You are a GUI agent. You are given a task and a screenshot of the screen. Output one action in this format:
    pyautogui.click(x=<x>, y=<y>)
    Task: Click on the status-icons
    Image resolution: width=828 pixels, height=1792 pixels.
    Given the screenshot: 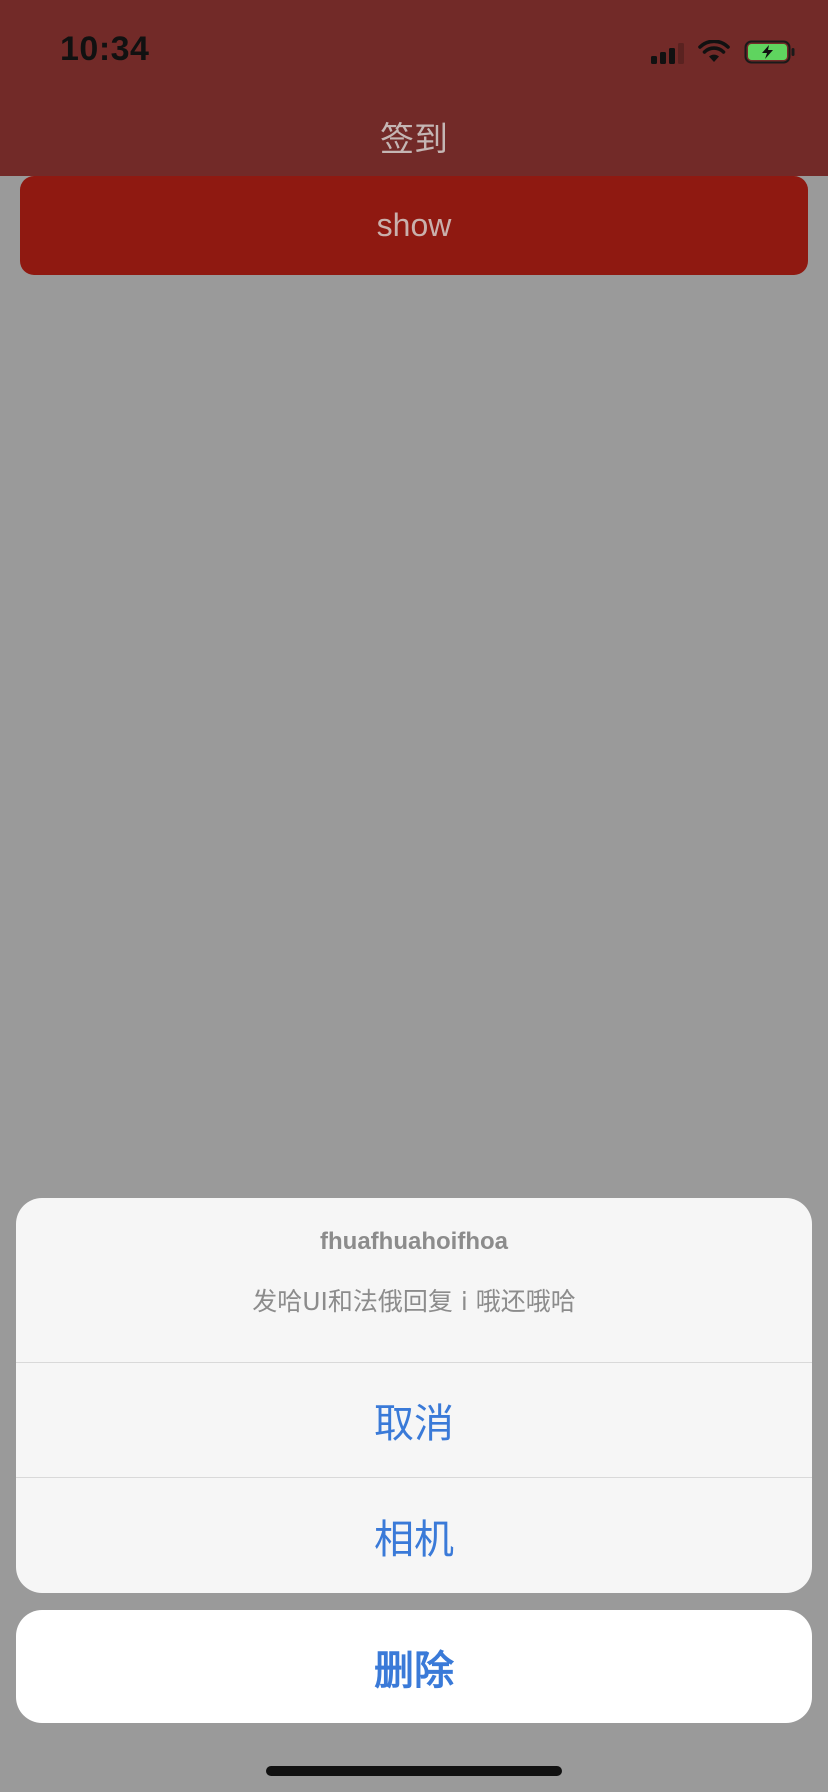 What is the action you would take?
    pyautogui.click(x=723, y=50)
    